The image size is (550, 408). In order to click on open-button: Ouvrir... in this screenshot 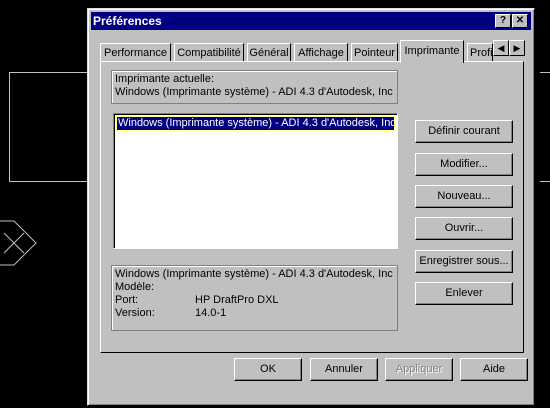, I will do `click(464, 228)`.